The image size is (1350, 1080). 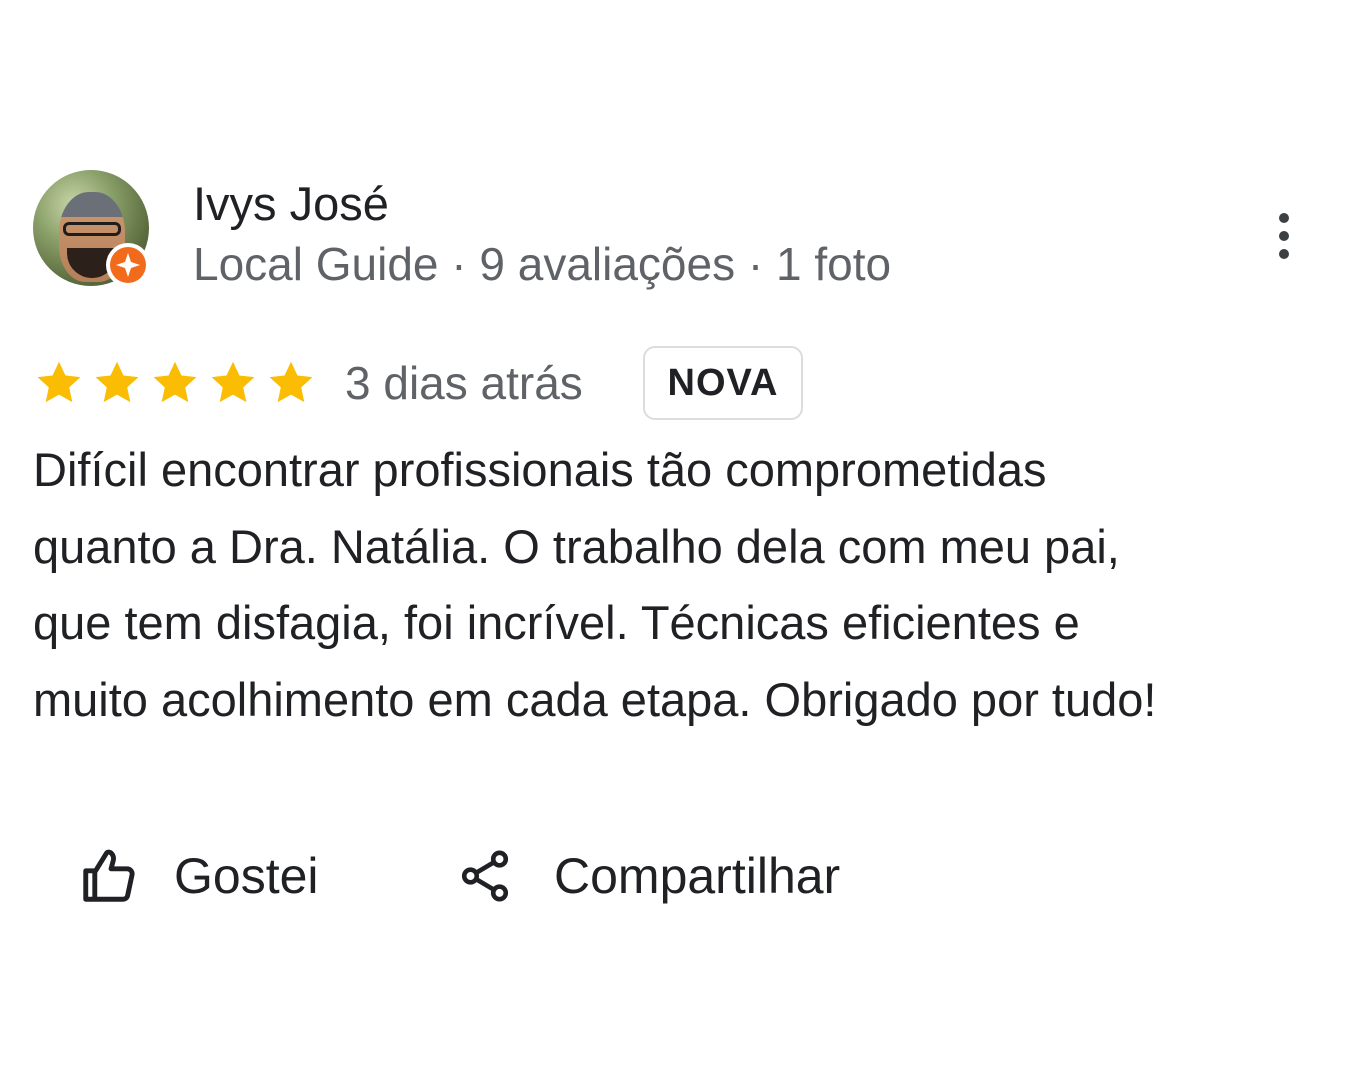 What do you see at coordinates (109, 875) in the screenshot?
I see `thumb-up-icon` at bounding box center [109, 875].